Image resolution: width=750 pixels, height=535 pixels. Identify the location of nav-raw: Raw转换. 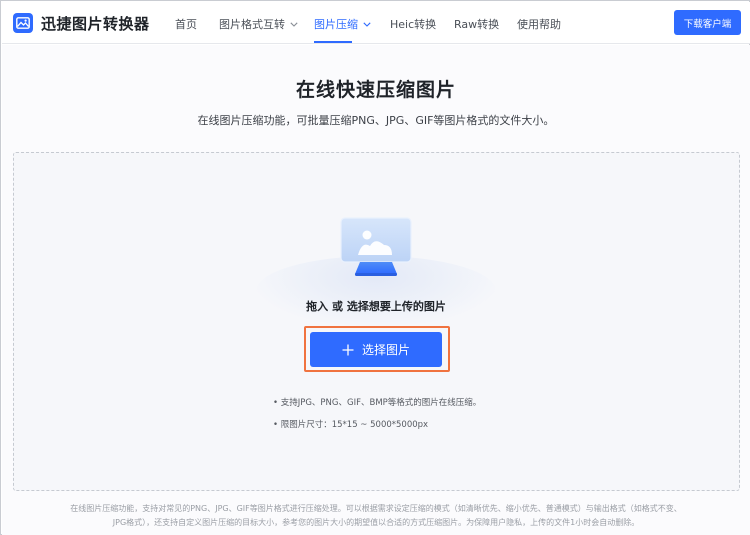
(476, 24).